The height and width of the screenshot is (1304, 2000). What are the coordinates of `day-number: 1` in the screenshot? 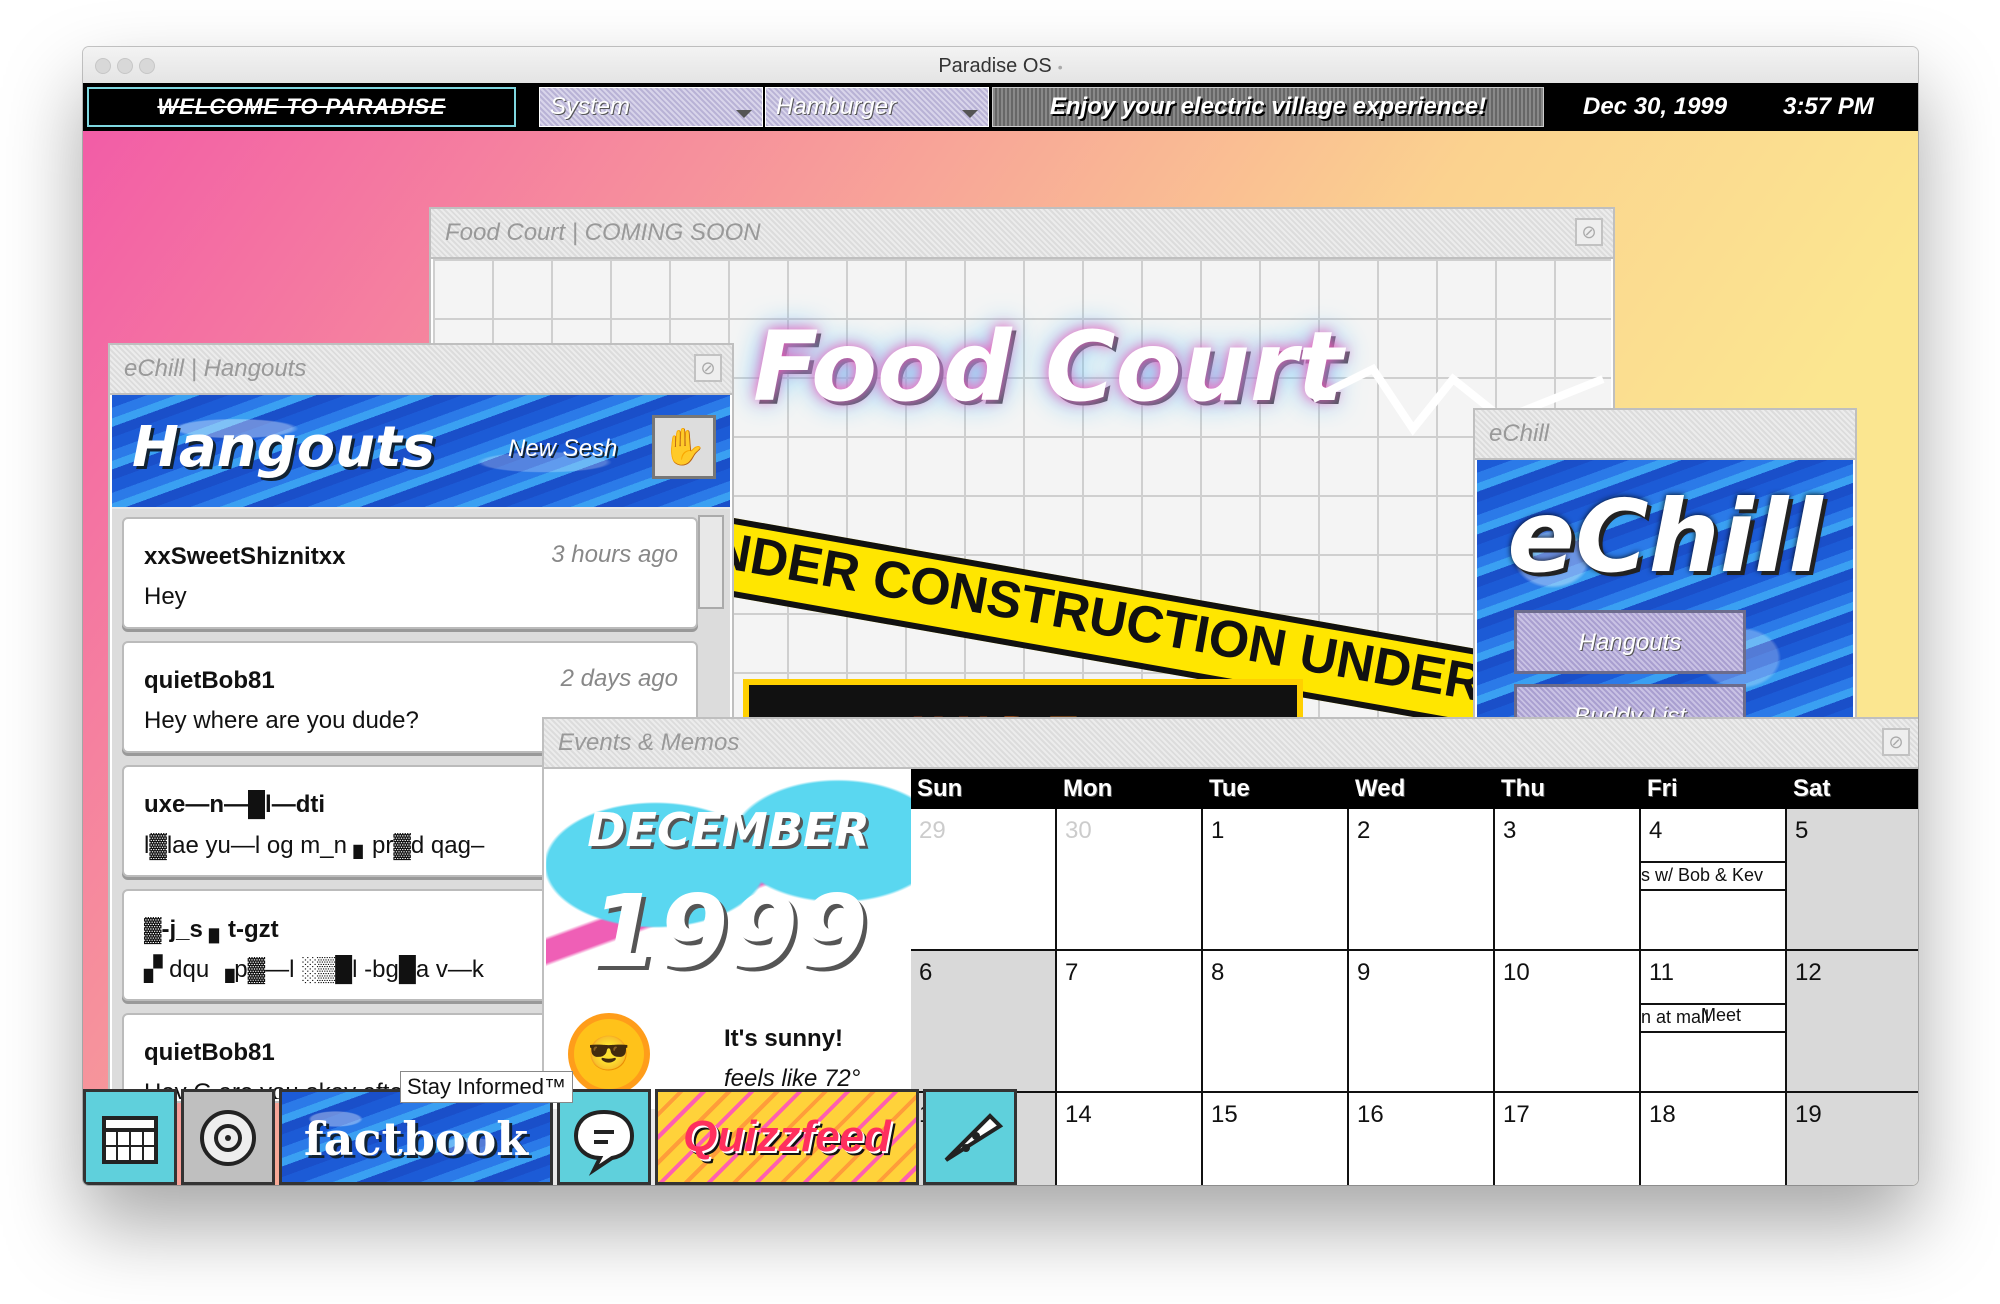 It's located at (1218, 830).